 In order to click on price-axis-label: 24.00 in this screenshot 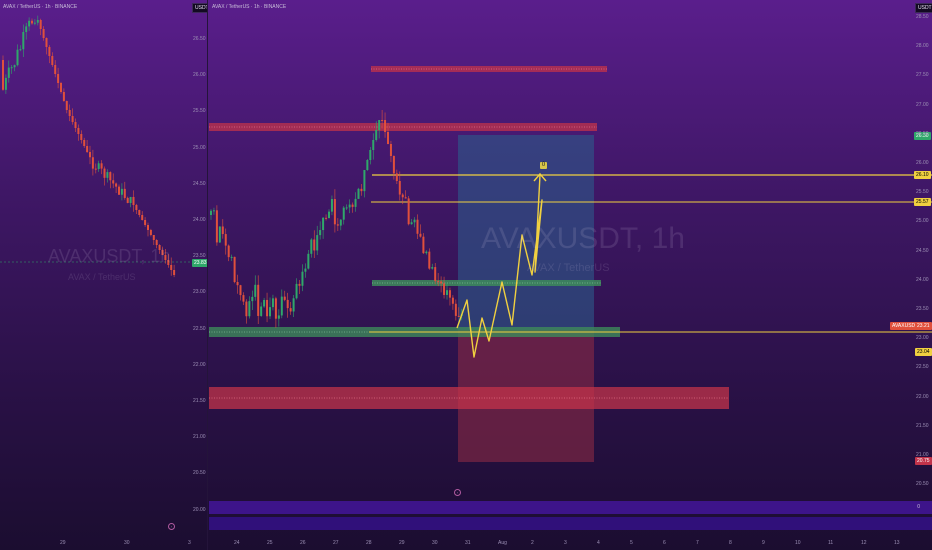, I will do `click(922, 279)`.